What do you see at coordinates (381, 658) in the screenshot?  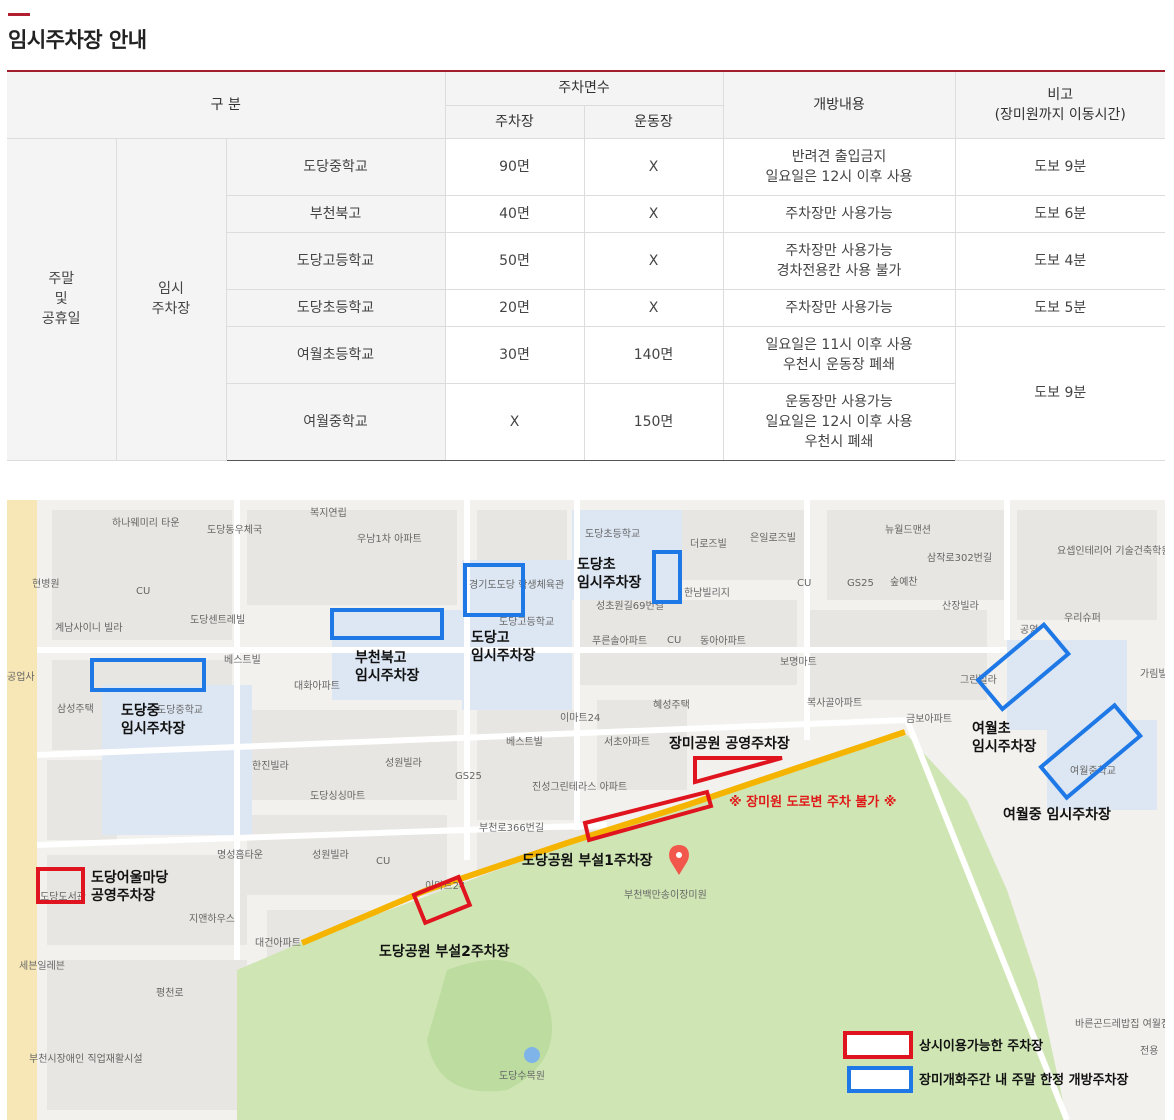 I see `label-bucheon-north-1: 부천북고` at bounding box center [381, 658].